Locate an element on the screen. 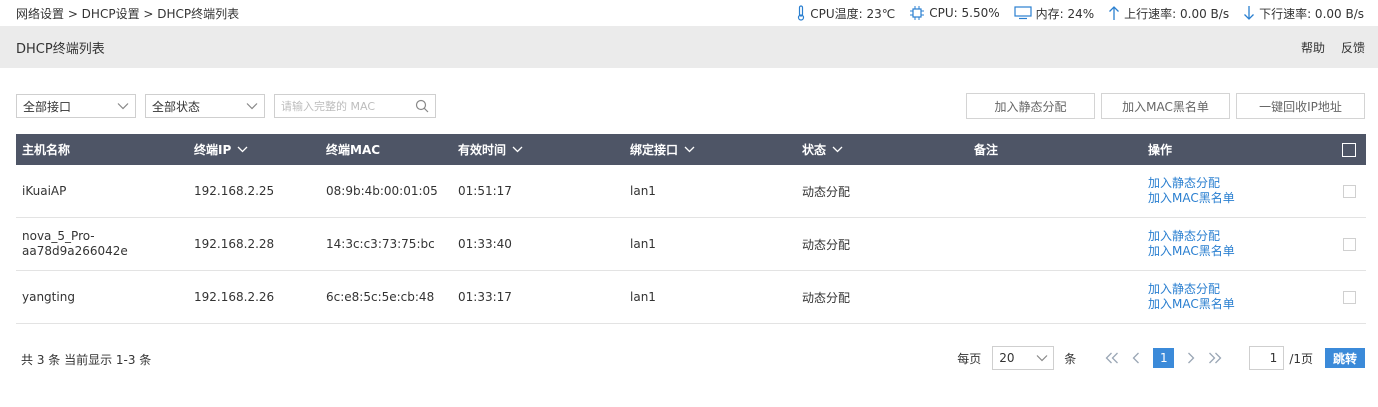 The height and width of the screenshot is (407, 1378). col-mac-label: 终端MAC is located at coordinates (353, 150).